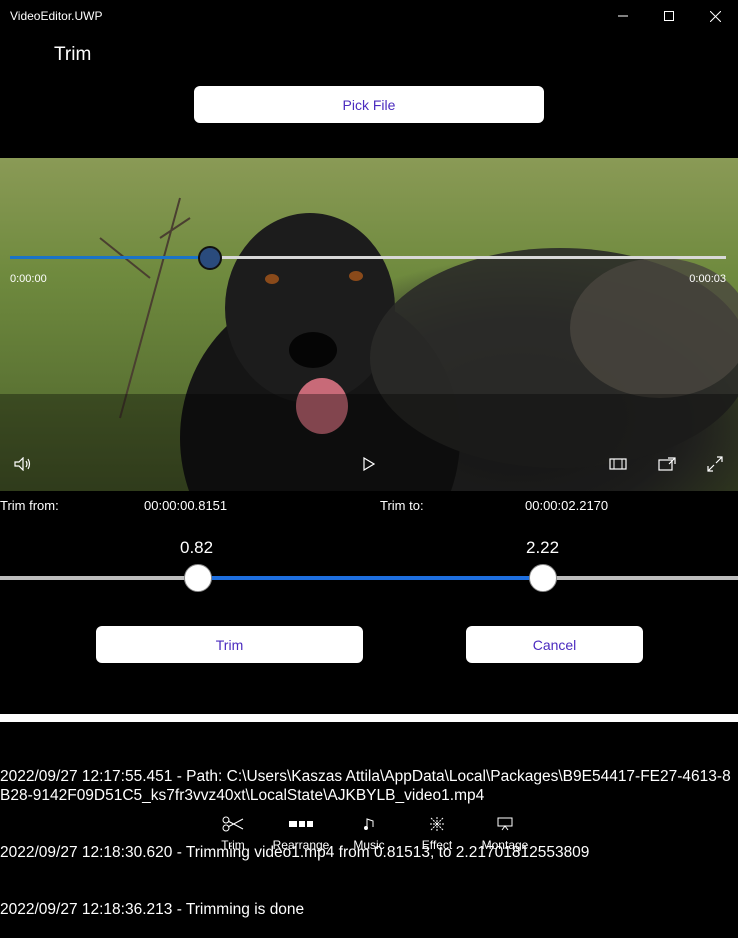 This screenshot has width=738, height=938. Describe the element at coordinates (505, 833) in the screenshot. I see `nav-montage: Montage` at that location.